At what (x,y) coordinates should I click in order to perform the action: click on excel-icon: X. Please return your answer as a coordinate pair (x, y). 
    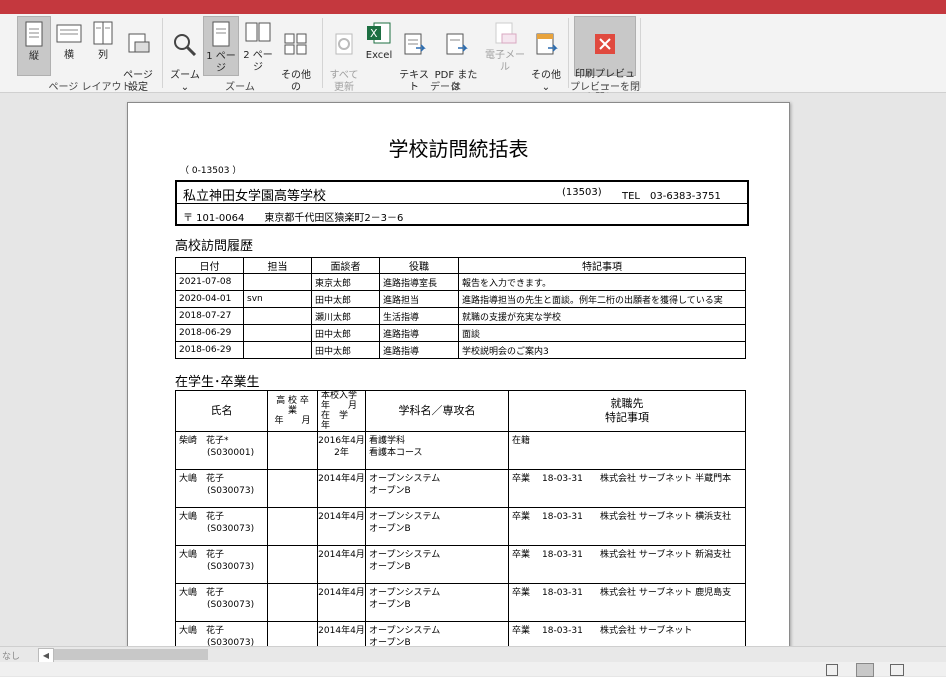
    Looking at the image, I should click on (379, 33).